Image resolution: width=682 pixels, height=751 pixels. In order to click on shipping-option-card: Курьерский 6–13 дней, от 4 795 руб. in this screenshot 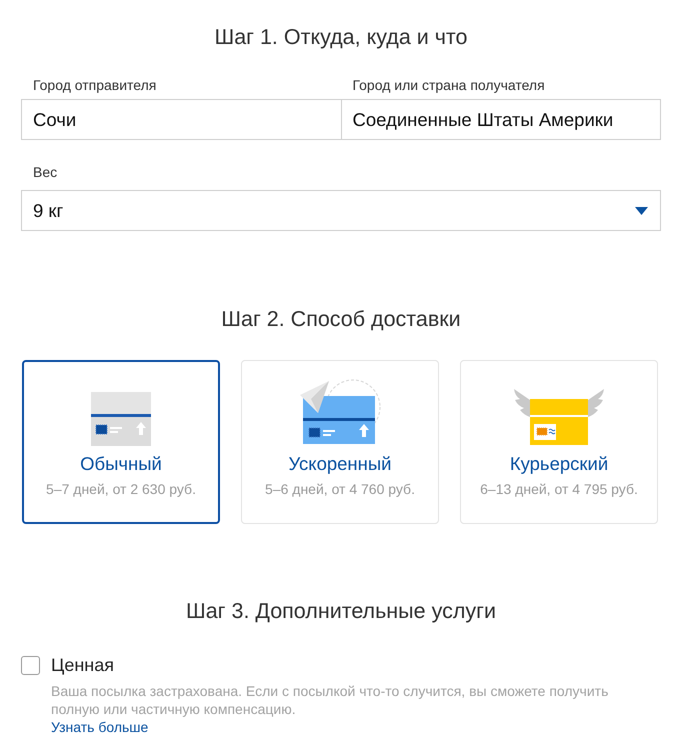, I will do `click(559, 442)`.